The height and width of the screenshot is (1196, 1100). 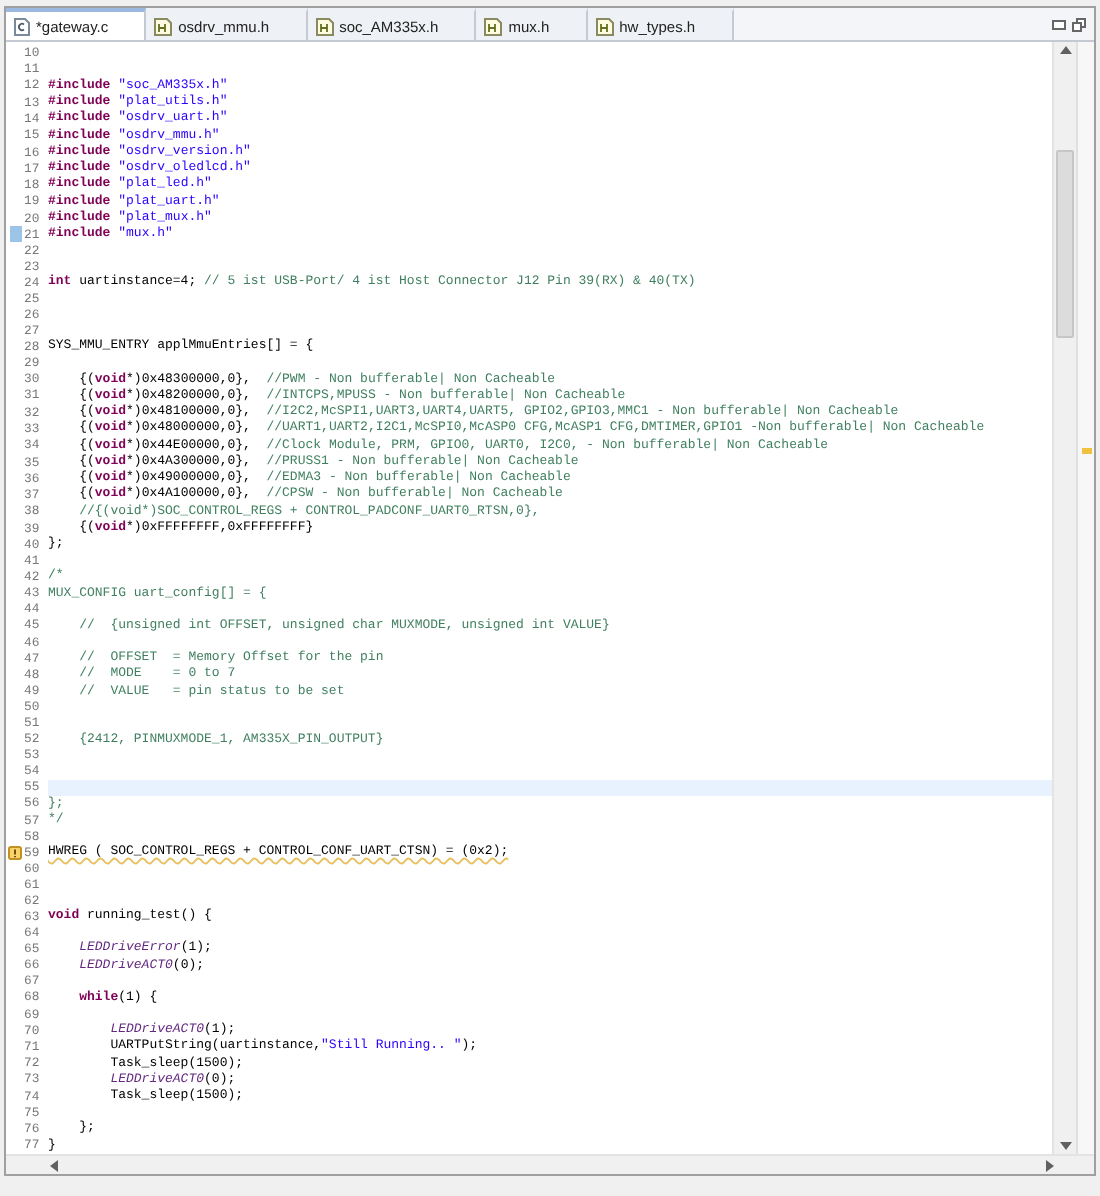 What do you see at coordinates (1065, 50) in the screenshot?
I see `scroll-up-icon` at bounding box center [1065, 50].